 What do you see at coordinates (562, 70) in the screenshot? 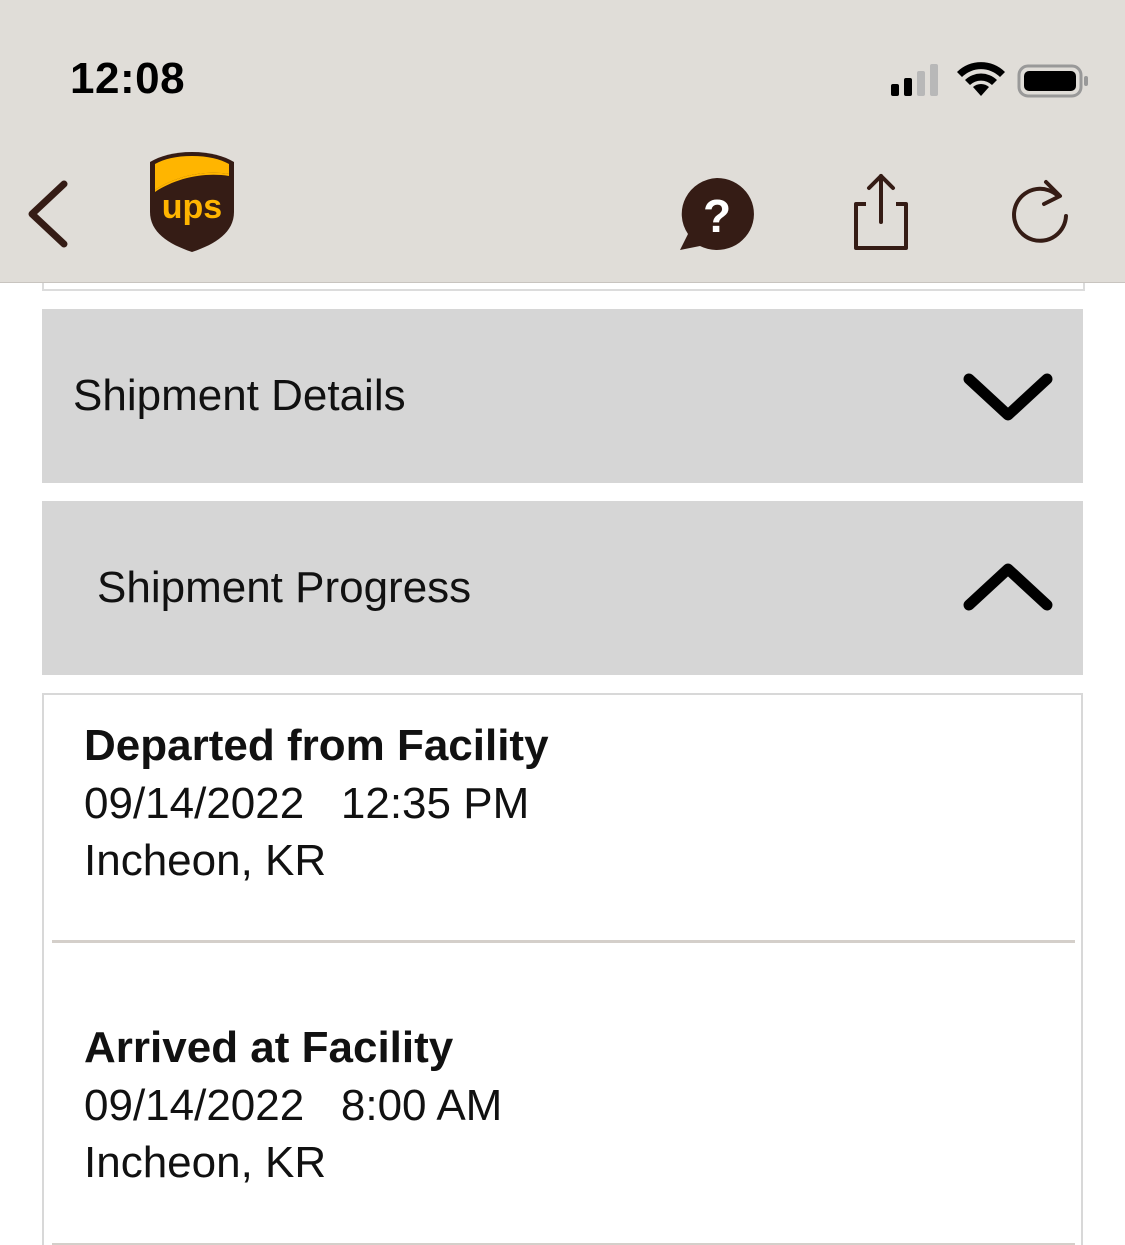
I see `status-bar: 12:08` at bounding box center [562, 70].